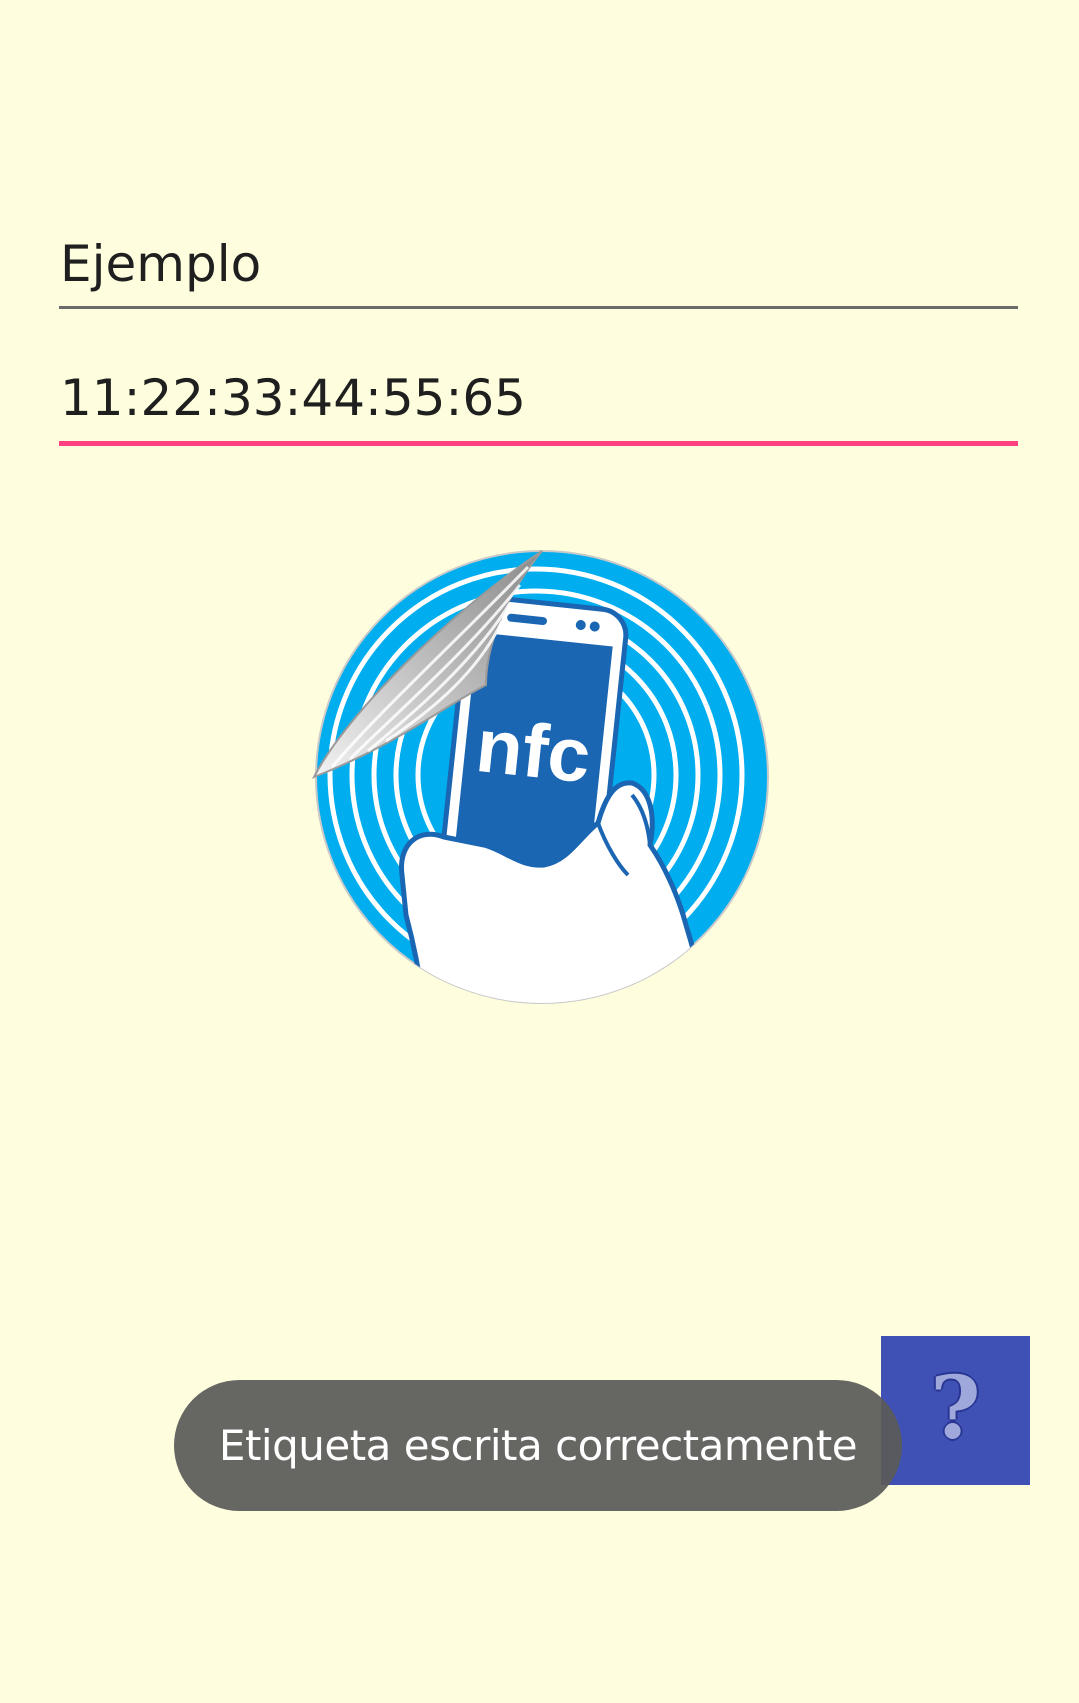  I want to click on help-icon: ?, so click(955, 1408).